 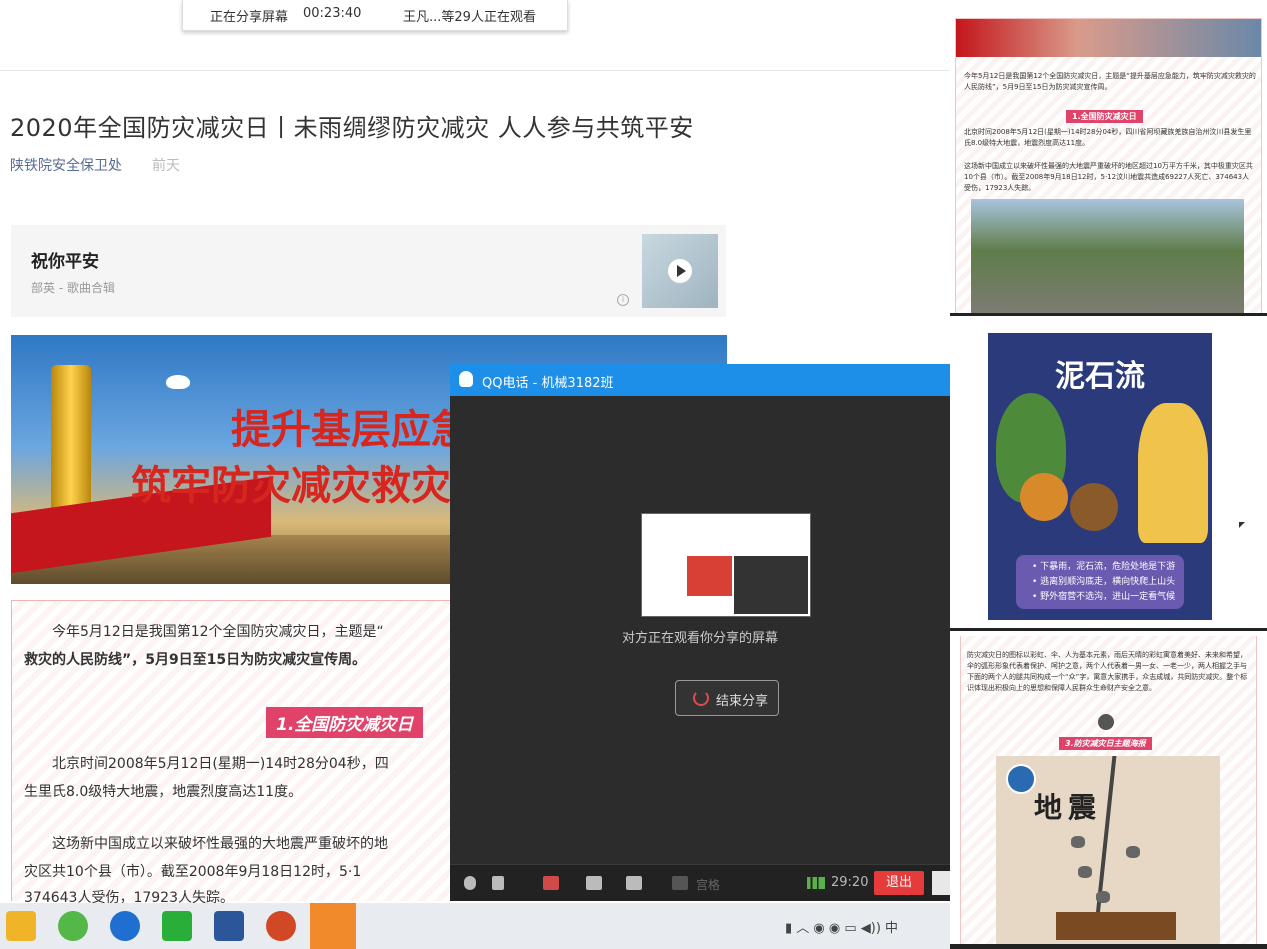 I want to click on badge-icon, so click(x=1021, y=779).